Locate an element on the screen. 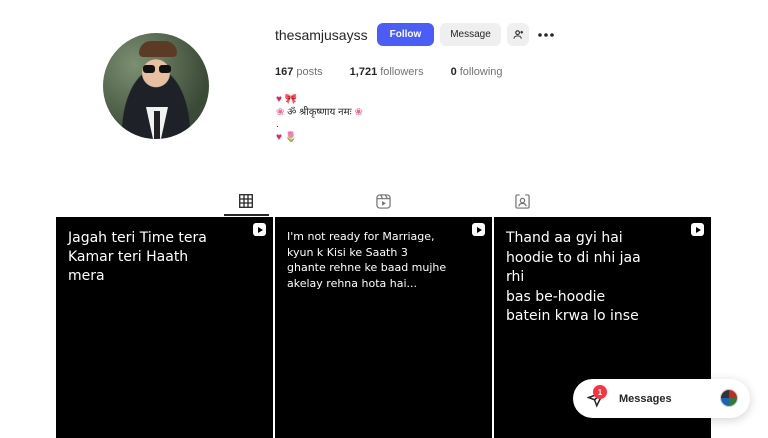 This screenshot has width=768, height=438. tagged-icon is located at coordinates (522, 201).